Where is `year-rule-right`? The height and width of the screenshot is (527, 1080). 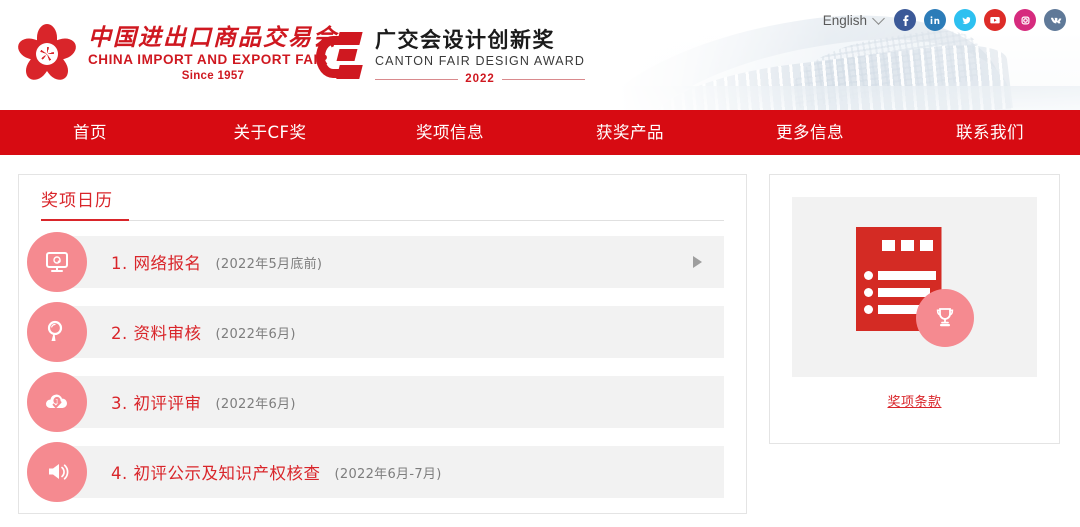 year-rule-right is located at coordinates (543, 79).